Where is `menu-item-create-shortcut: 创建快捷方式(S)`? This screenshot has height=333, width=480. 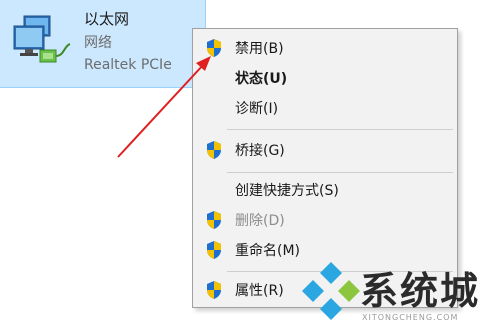
menu-item-create-shortcut: 创建快捷方式(S) is located at coordinates (325, 190).